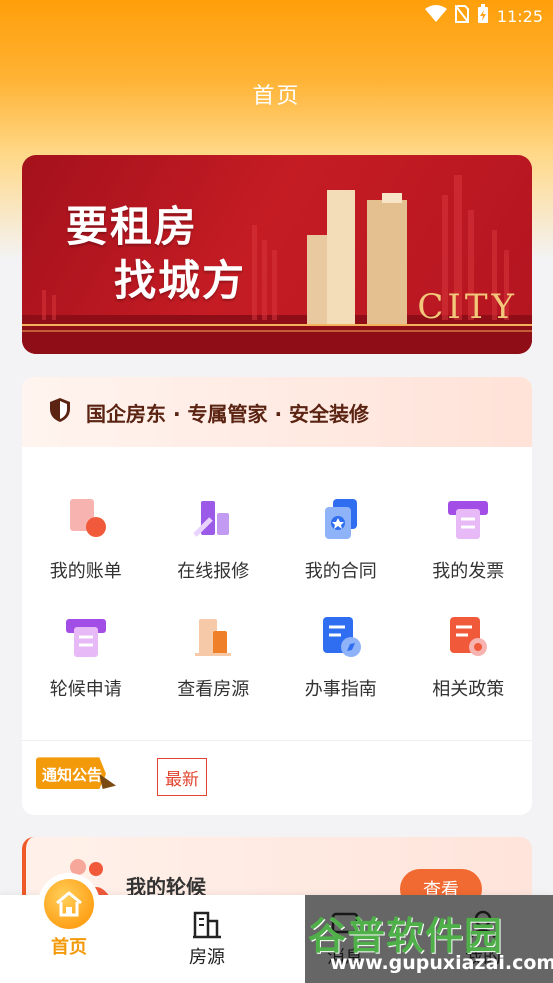 The height and width of the screenshot is (983, 553). What do you see at coordinates (462, 15) in the screenshot?
I see `no-sim-icon` at bounding box center [462, 15].